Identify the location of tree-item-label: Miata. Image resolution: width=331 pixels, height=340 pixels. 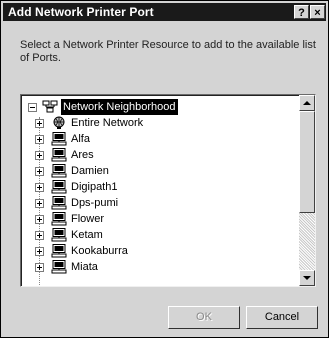
(84, 267).